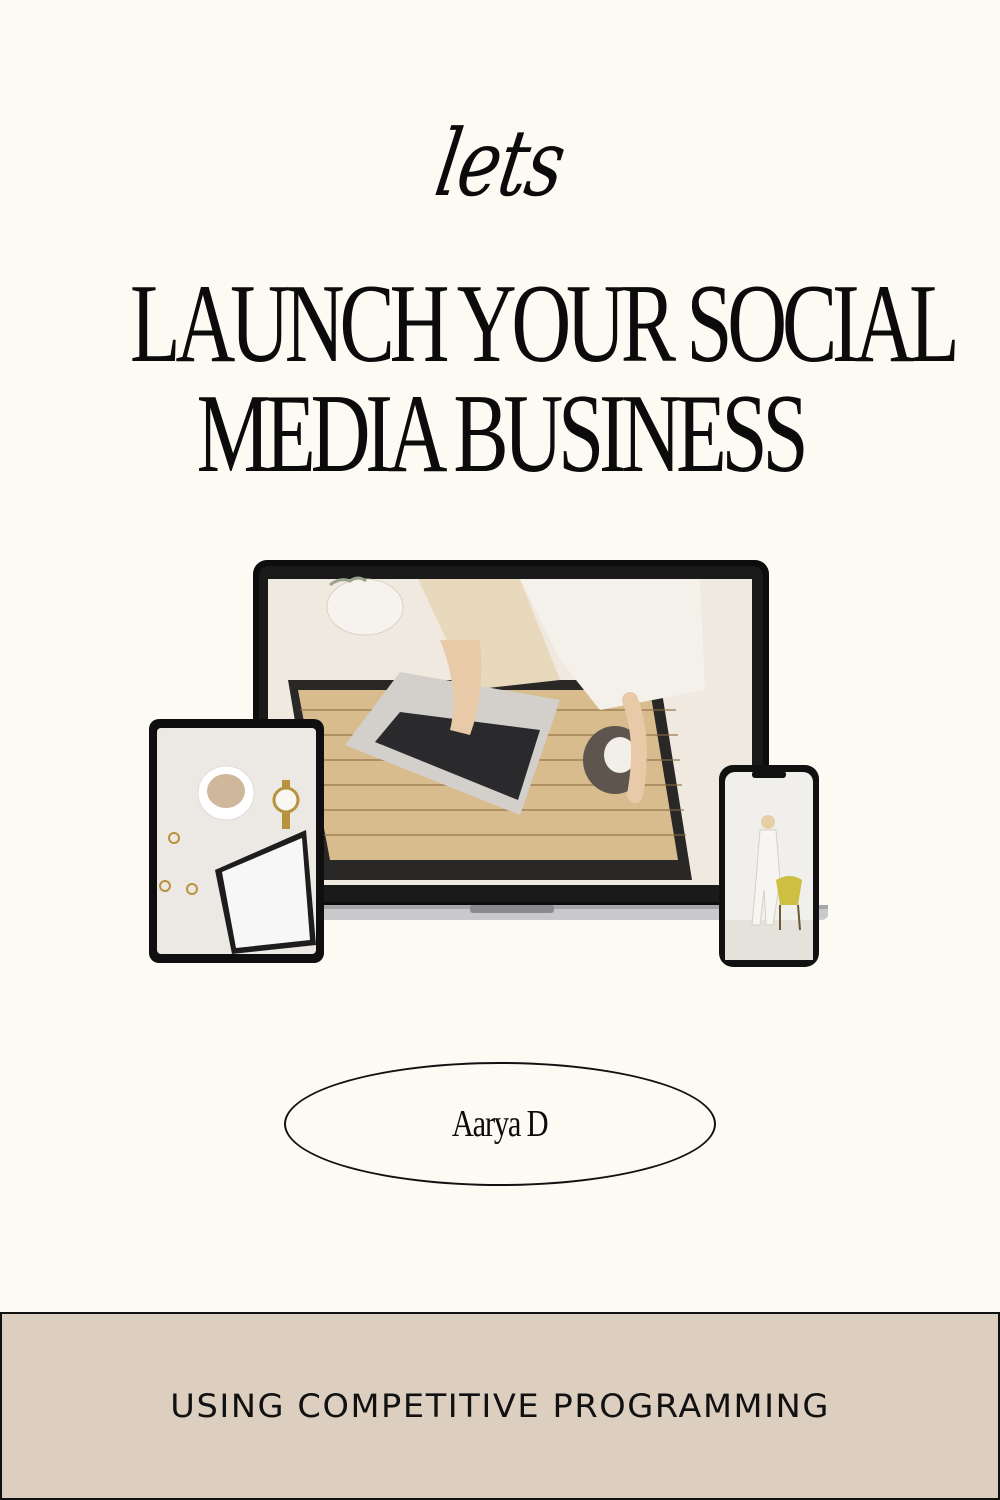 Image resolution: width=1000 pixels, height=1500 pixels. I want to click on author-name: Aarya D, so click(500, 1124).